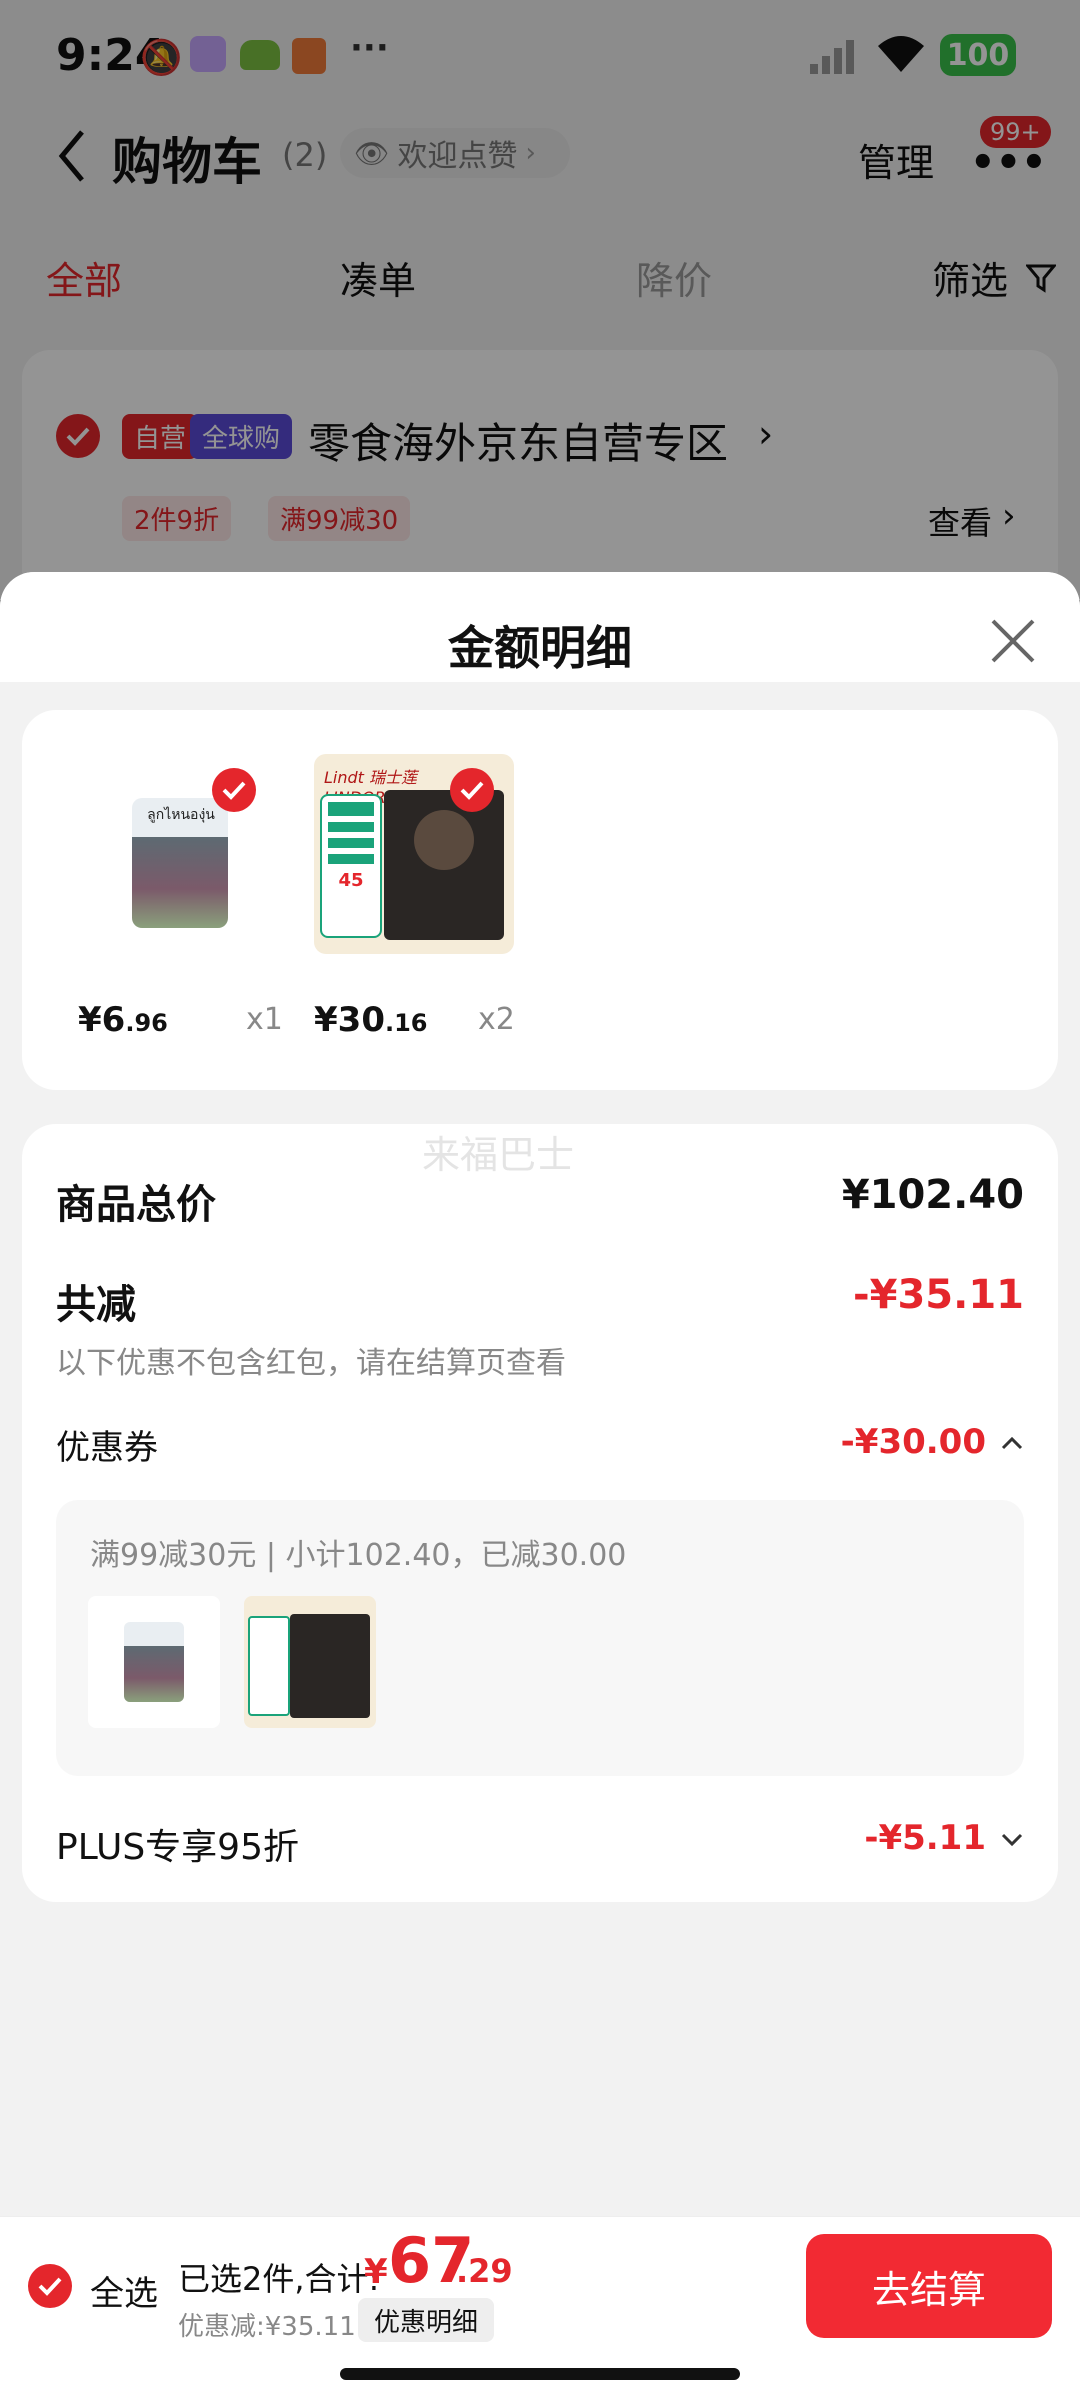  What do you see at coordinates (1013, 641) in the screenshot?
I see `close-icon` at bounding box center [1013, 641].